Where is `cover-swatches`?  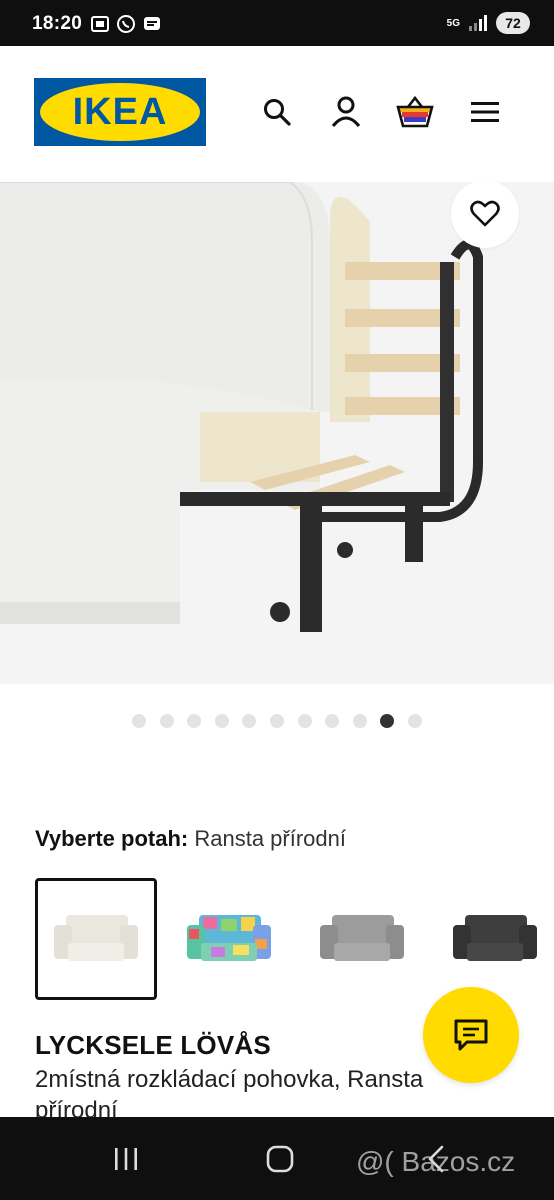 cover-swatches is located at coordinates (294, 939).